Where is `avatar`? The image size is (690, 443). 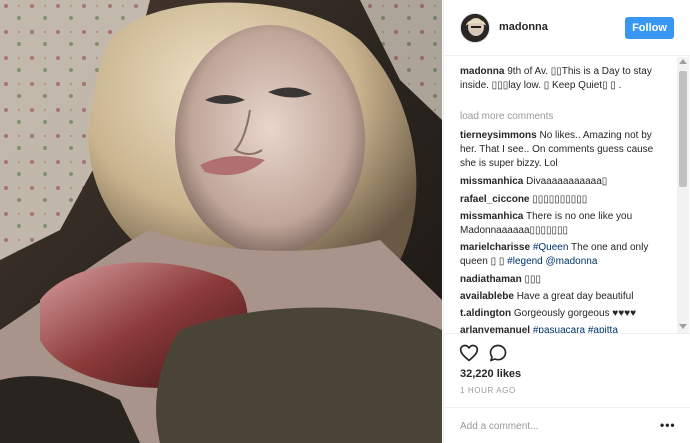
avatar is located at coordinates (475, 28).